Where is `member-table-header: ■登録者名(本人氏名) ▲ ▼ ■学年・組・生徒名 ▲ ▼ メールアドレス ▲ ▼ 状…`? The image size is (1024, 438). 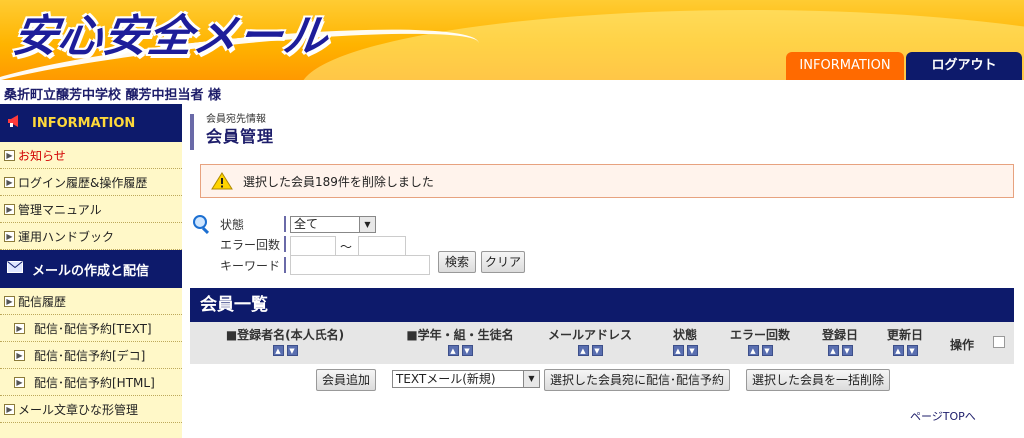
member-table-header: ■登録者名(本人氏名) ▲ ▼ ■学年・組・生徒名 ▲ ▼ メールアドレス ▲ ▼ 状… is located at coordinates (602, 343).